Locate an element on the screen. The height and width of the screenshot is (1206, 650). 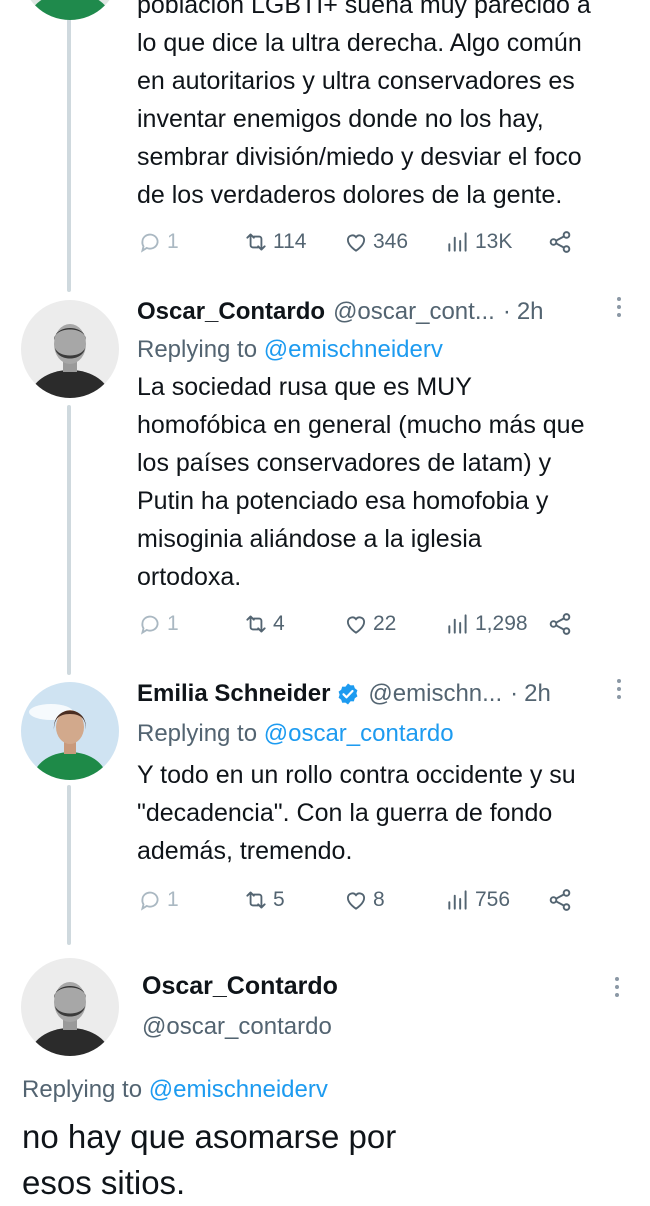
view-count: 13K is located at coordinates (494, 241).